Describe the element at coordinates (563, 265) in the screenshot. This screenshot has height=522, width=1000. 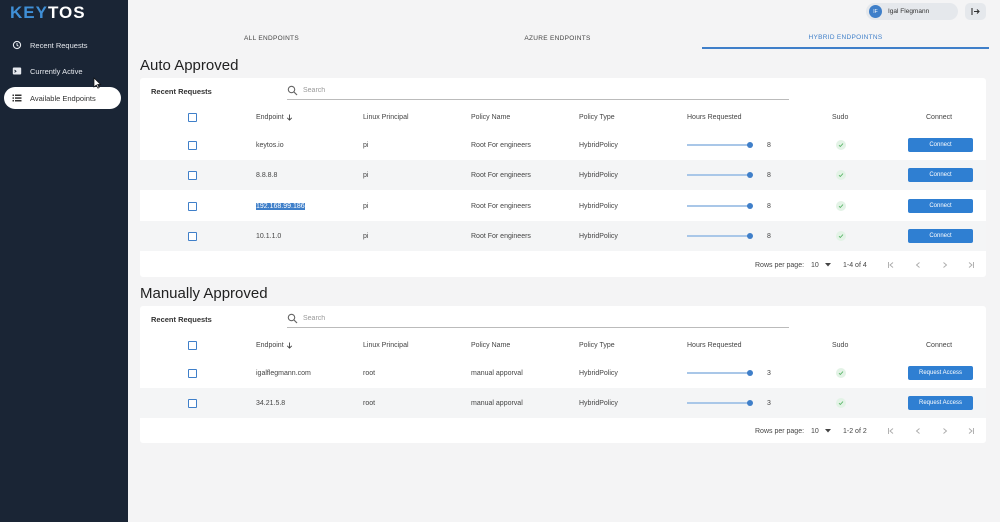
I see `pagination: Rows per page: 10 1-4 of 4` at that location.